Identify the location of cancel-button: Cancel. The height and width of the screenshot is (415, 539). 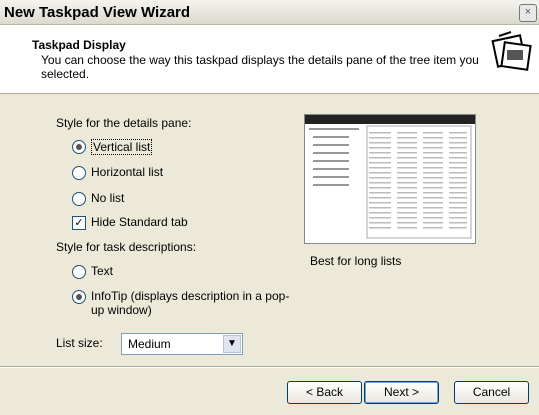
(491, 392).